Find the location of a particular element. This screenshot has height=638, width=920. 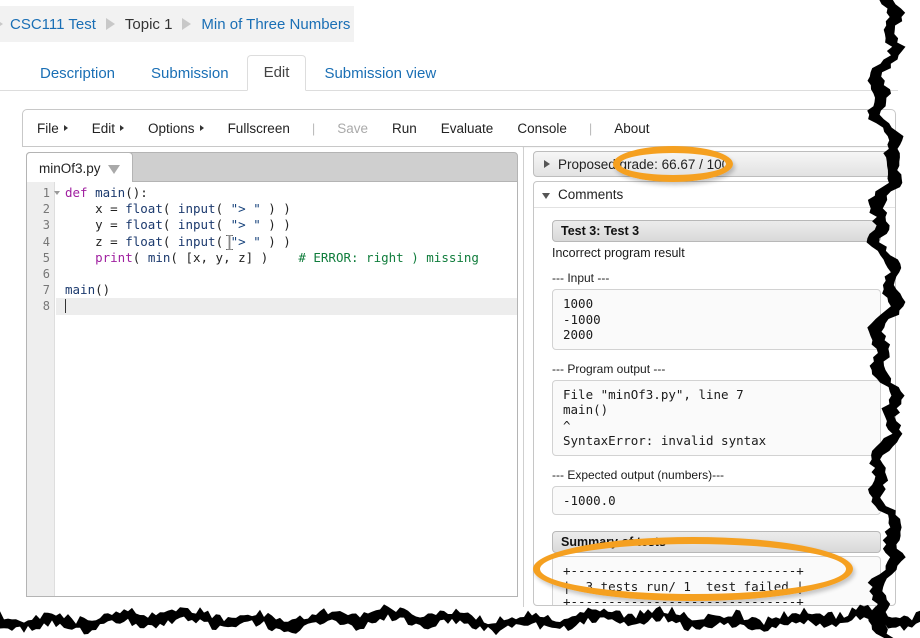

code-token: ( [x, y, z] ) is located at coordinates (234, 257).